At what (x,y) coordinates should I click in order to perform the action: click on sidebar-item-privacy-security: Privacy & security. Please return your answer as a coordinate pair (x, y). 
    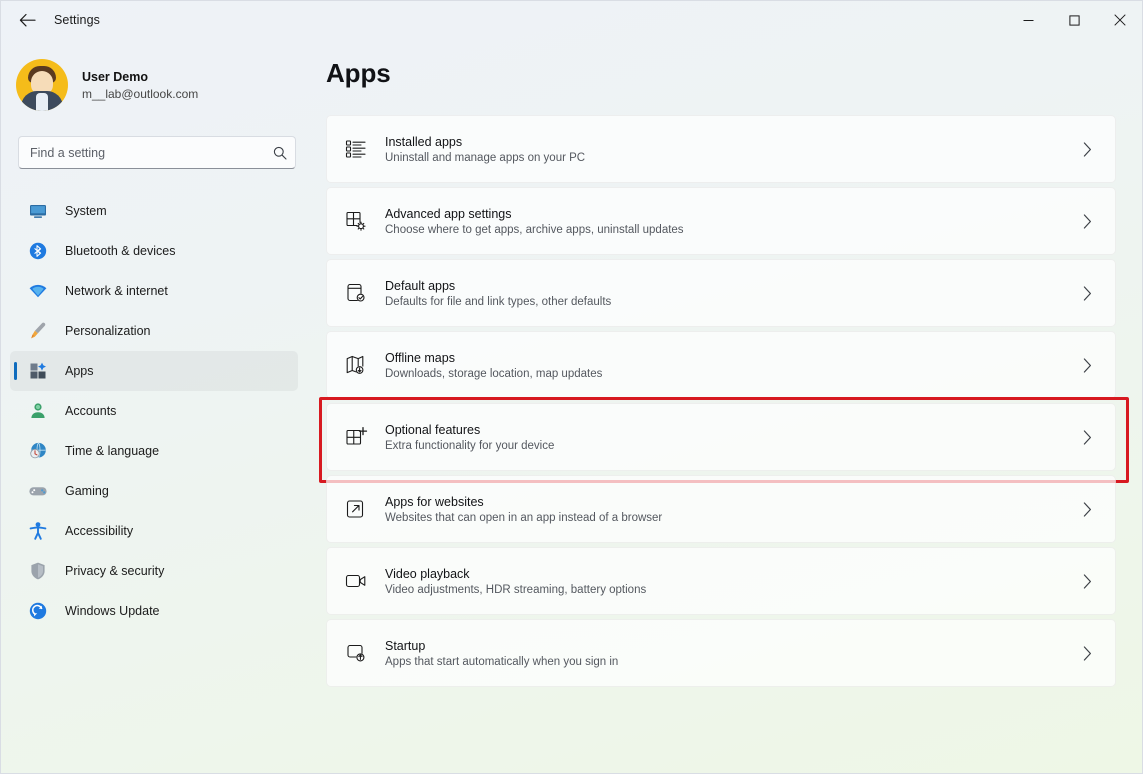
    Looking at the image, I should click on (154, 571).